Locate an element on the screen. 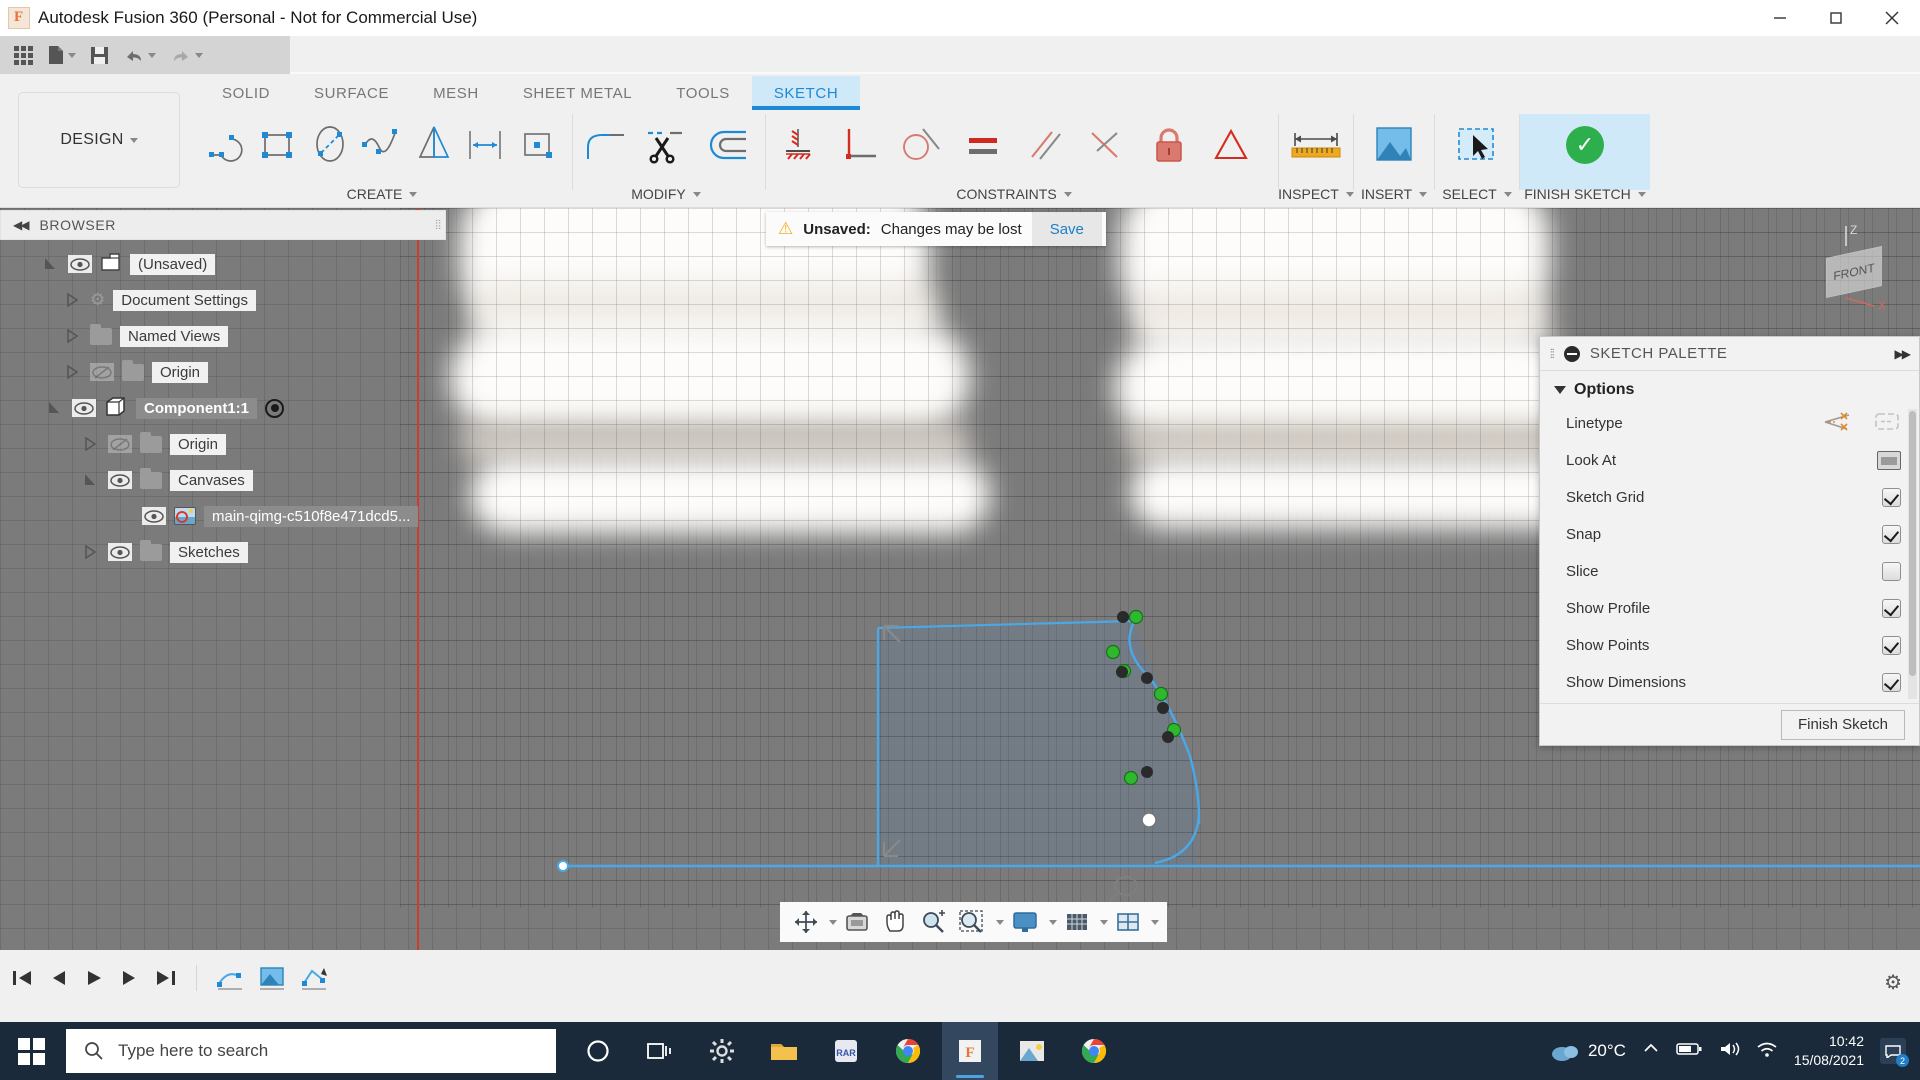 The width and height of the screenshot is (1920, 1080). constraint-horizontal-vertical-icon is located at coordinates (797, 145).